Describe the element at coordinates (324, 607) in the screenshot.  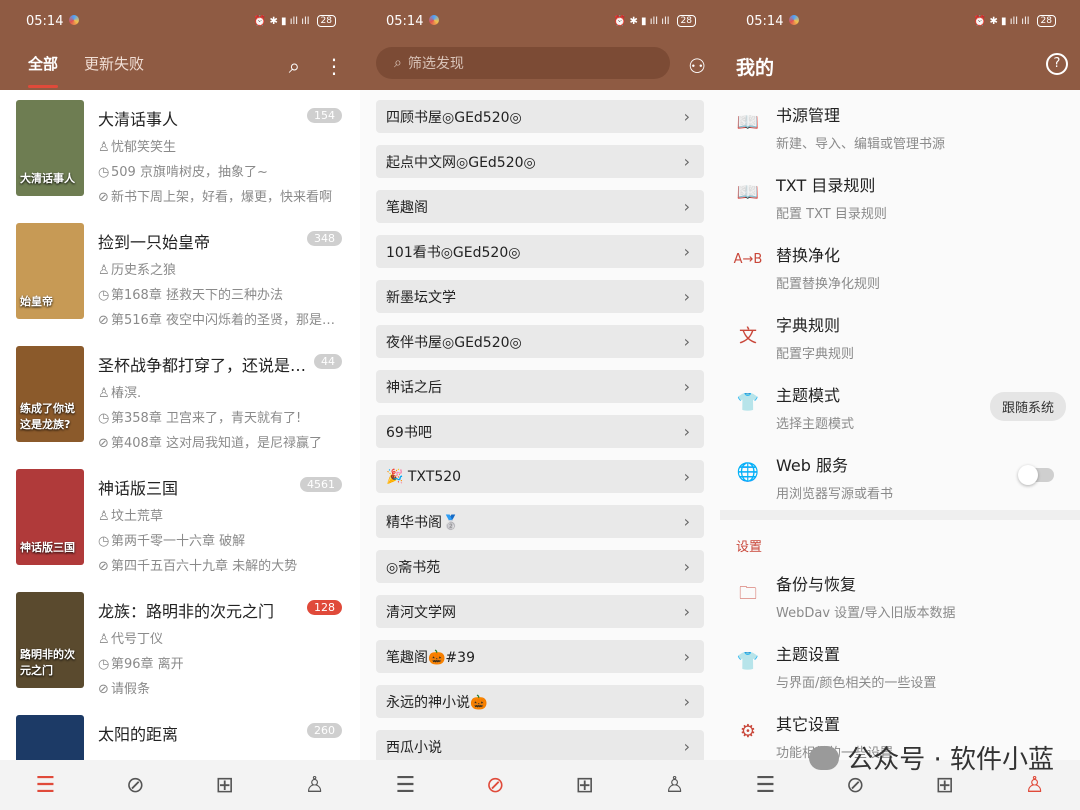
I see `unread-badge: 128` at that location.